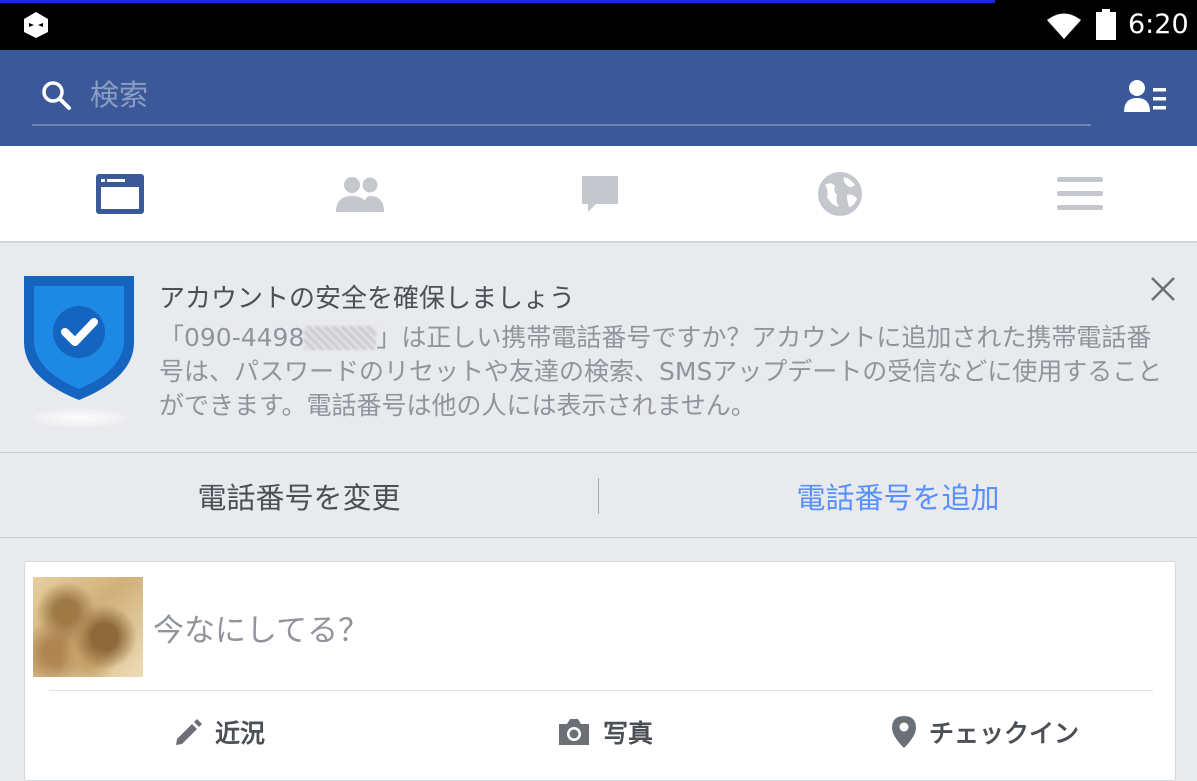 The width and height of the screenshot is (1197, 781). I want to click on checkin-button: チェックイン, so click(985, 732).